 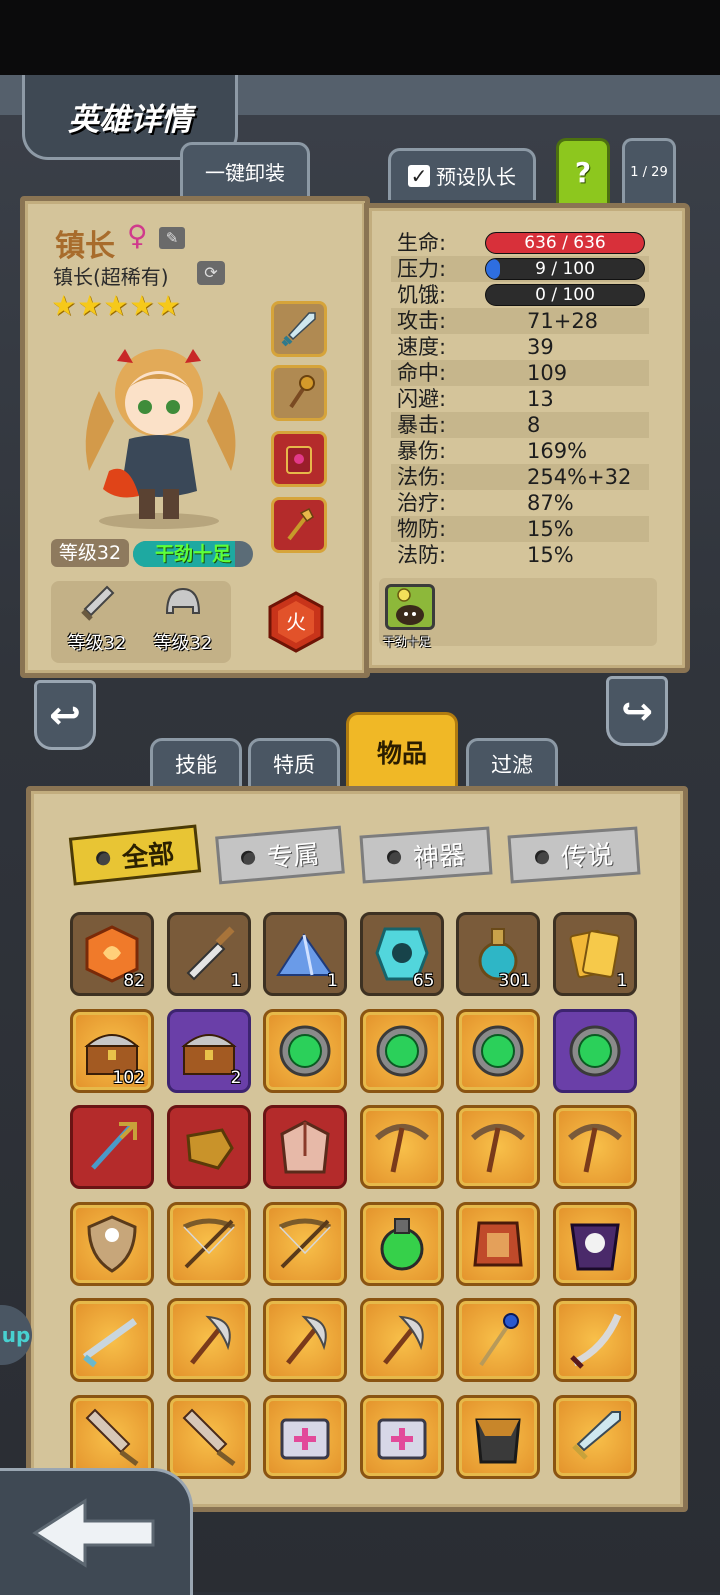 What do you see at coordinates (422, 503) in the screenshot?
I see `stat-label: 治疗:` at bounding box center [422, 503].